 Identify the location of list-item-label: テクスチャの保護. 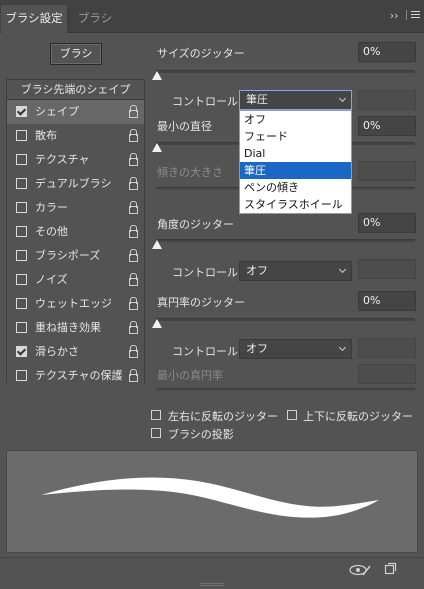
(79, 375).